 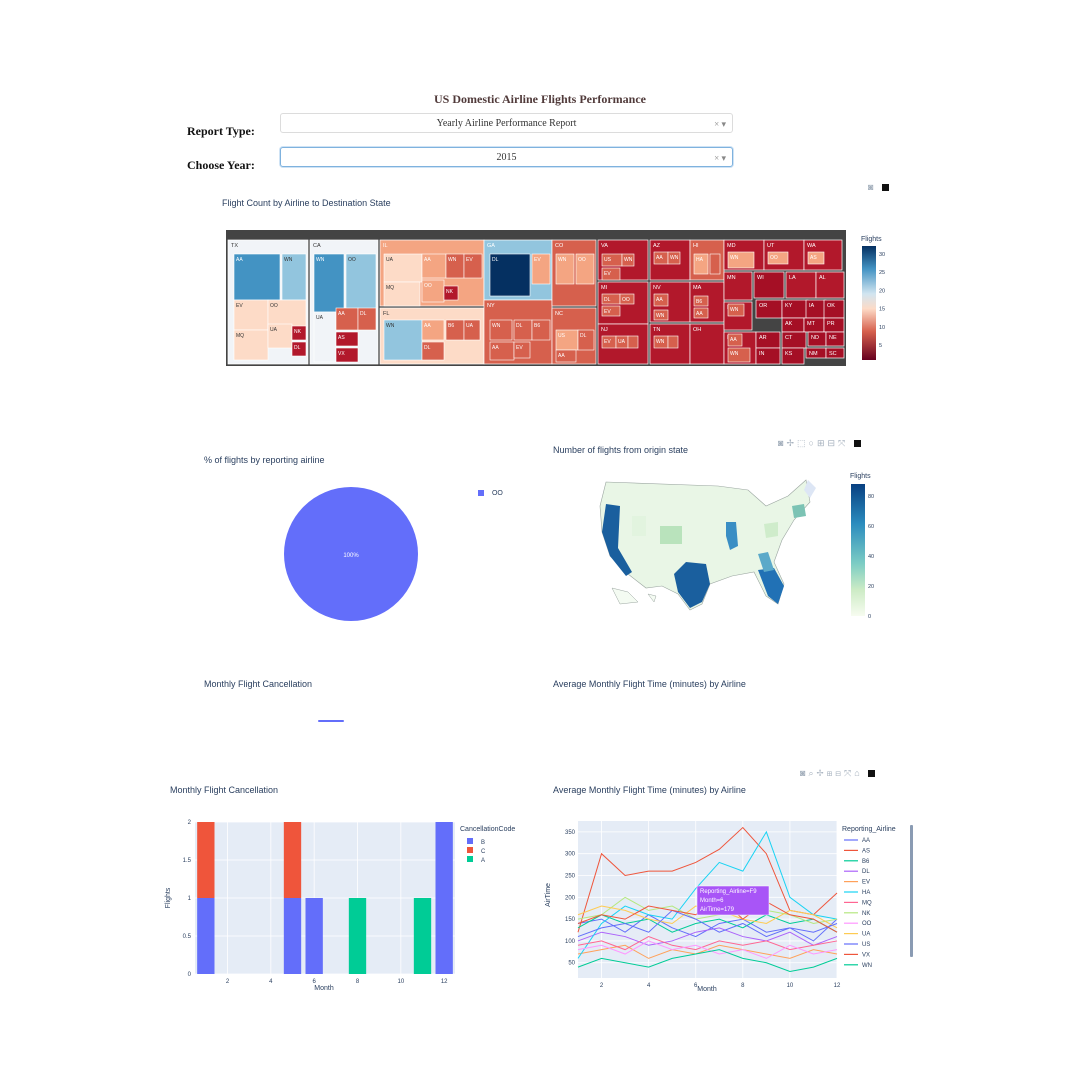 I want to click on line-legend-label: AS, so click(x=866, y=851).